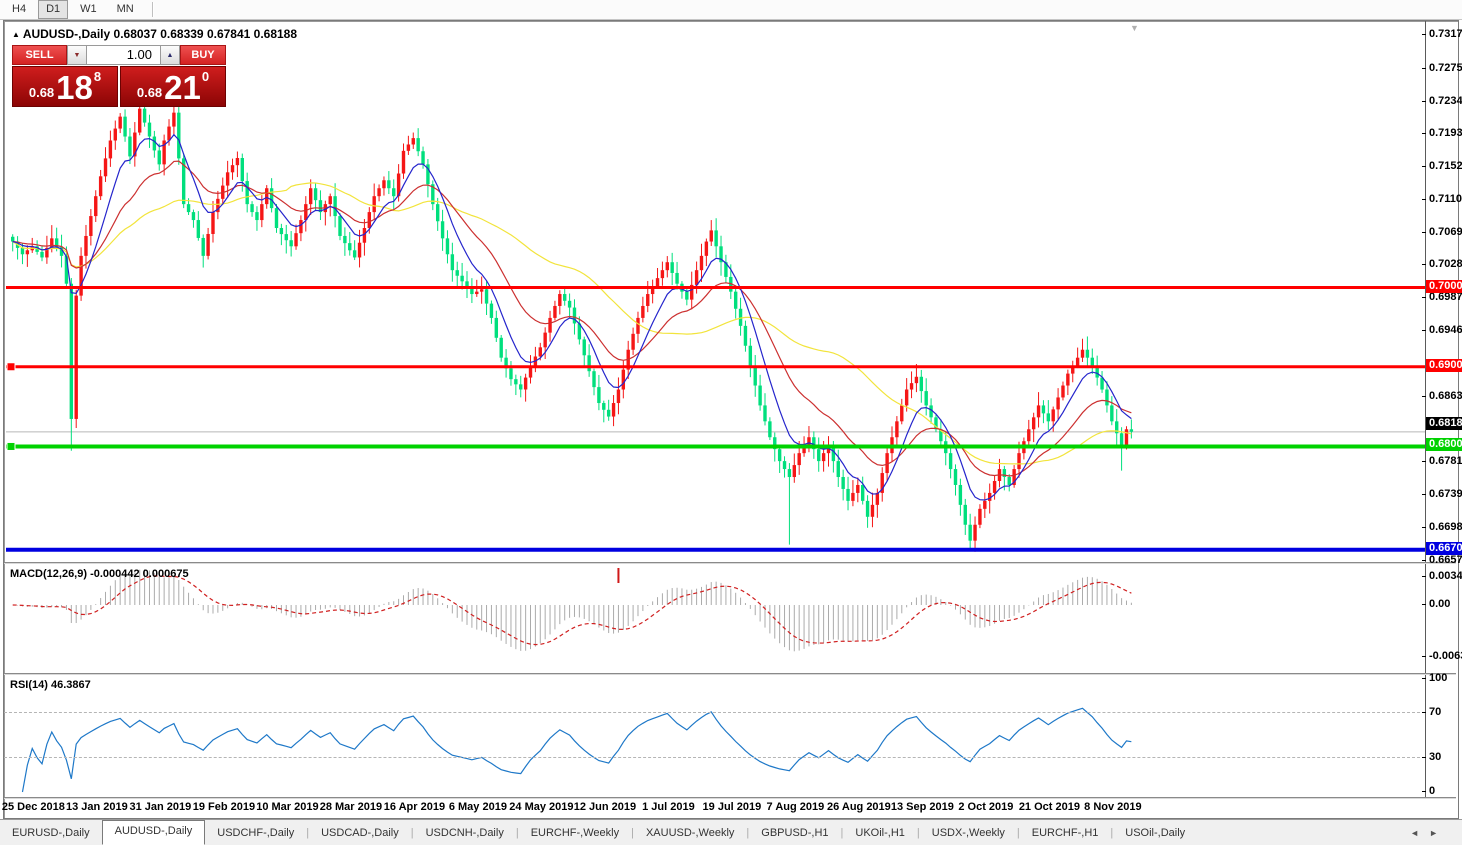  I want to click on buy-button: BUY, so click(203, 55).